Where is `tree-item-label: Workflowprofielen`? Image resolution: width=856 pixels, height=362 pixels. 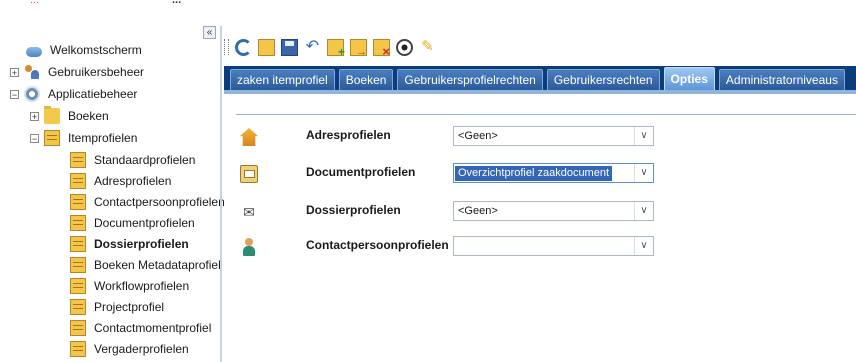 tree-item-label: Workflowprofielen is located at coordinates (142, 286).